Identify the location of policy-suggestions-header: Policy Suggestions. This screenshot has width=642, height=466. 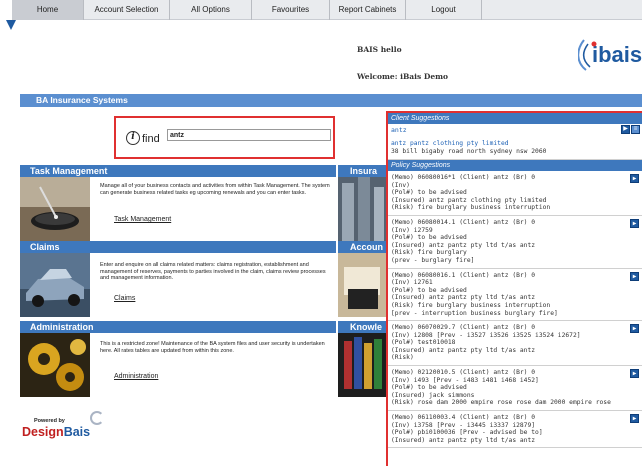
(515, 165).